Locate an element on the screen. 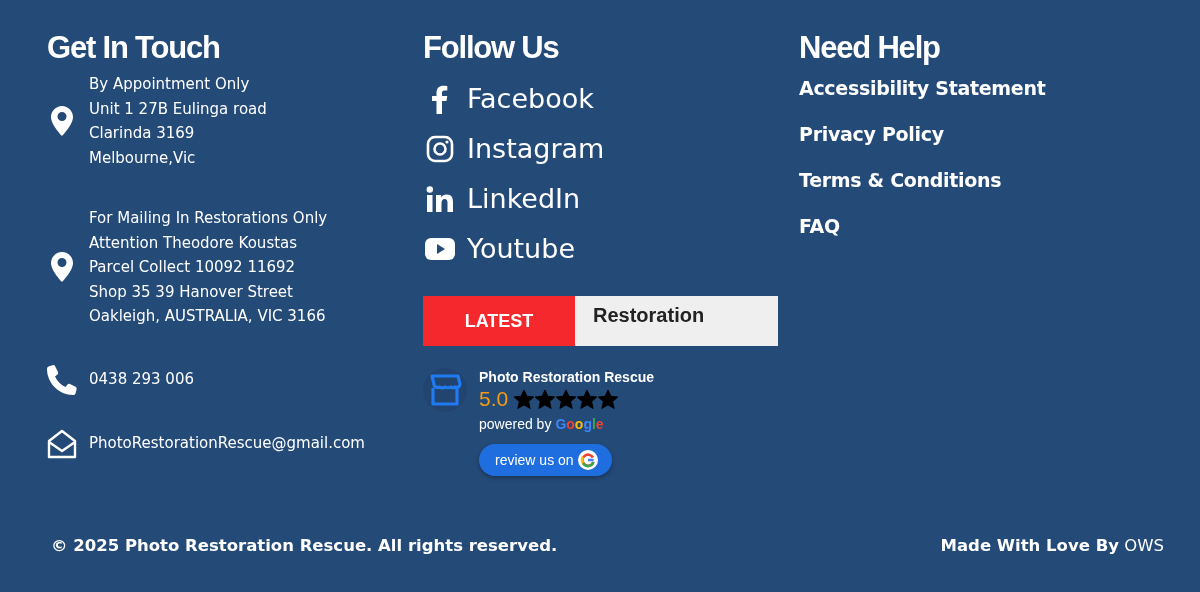  store-icon is located at coordinates (445, 390).